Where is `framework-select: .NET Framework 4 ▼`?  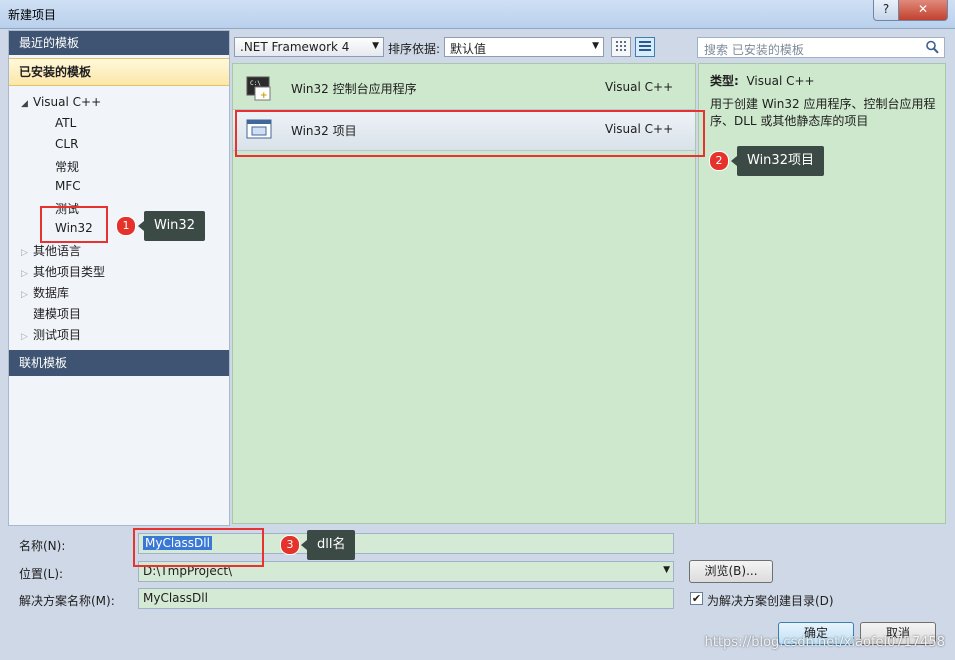 framework-select: .NET Framework 4 ▼ is located at coordinates (309, 47).